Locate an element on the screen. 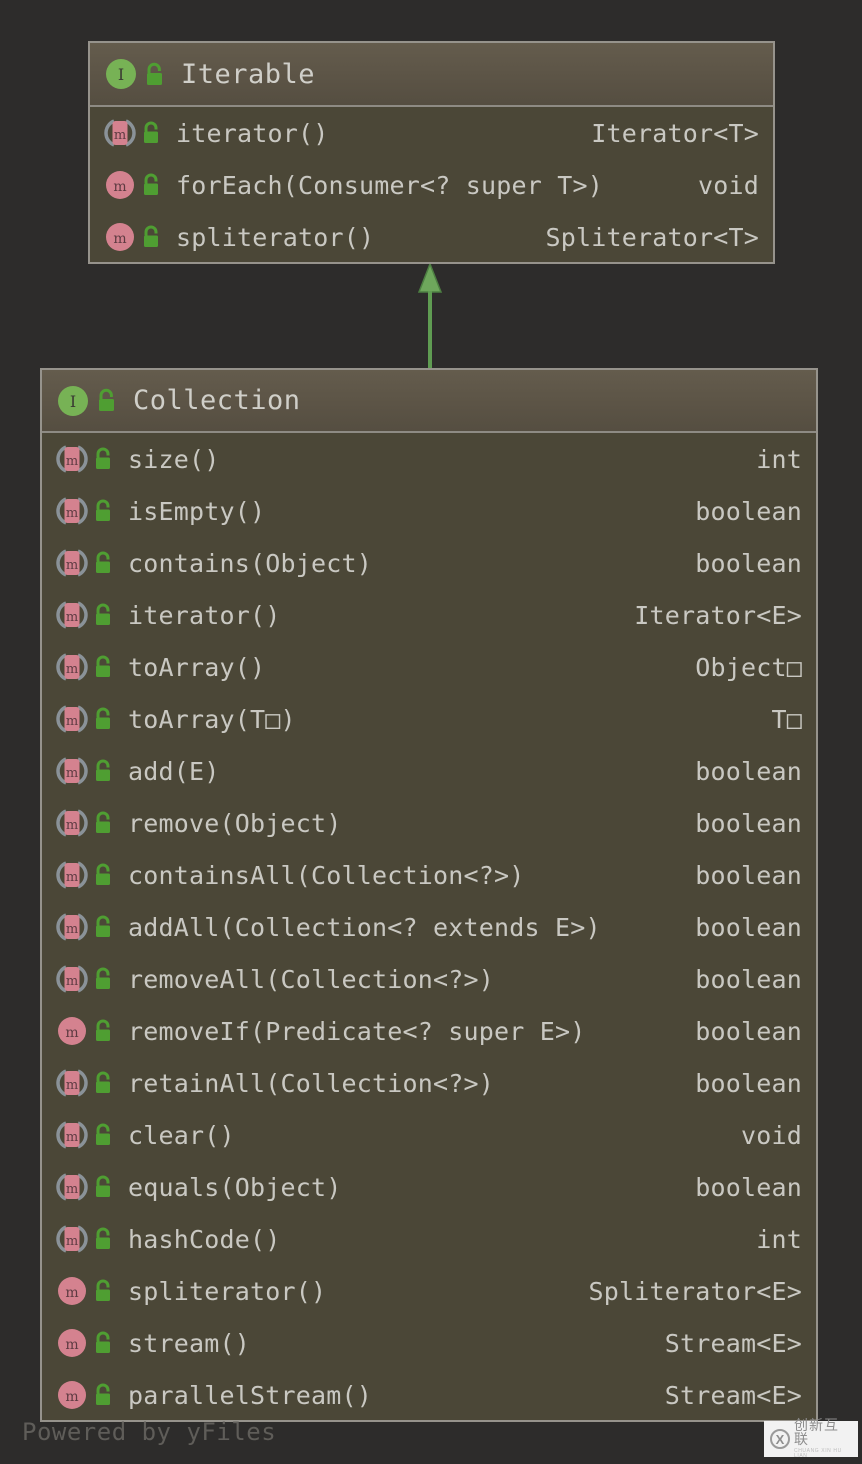 The image size is (862, 1464). member-row: m equals(Object) boolean is located at coordinates (429, 1187).